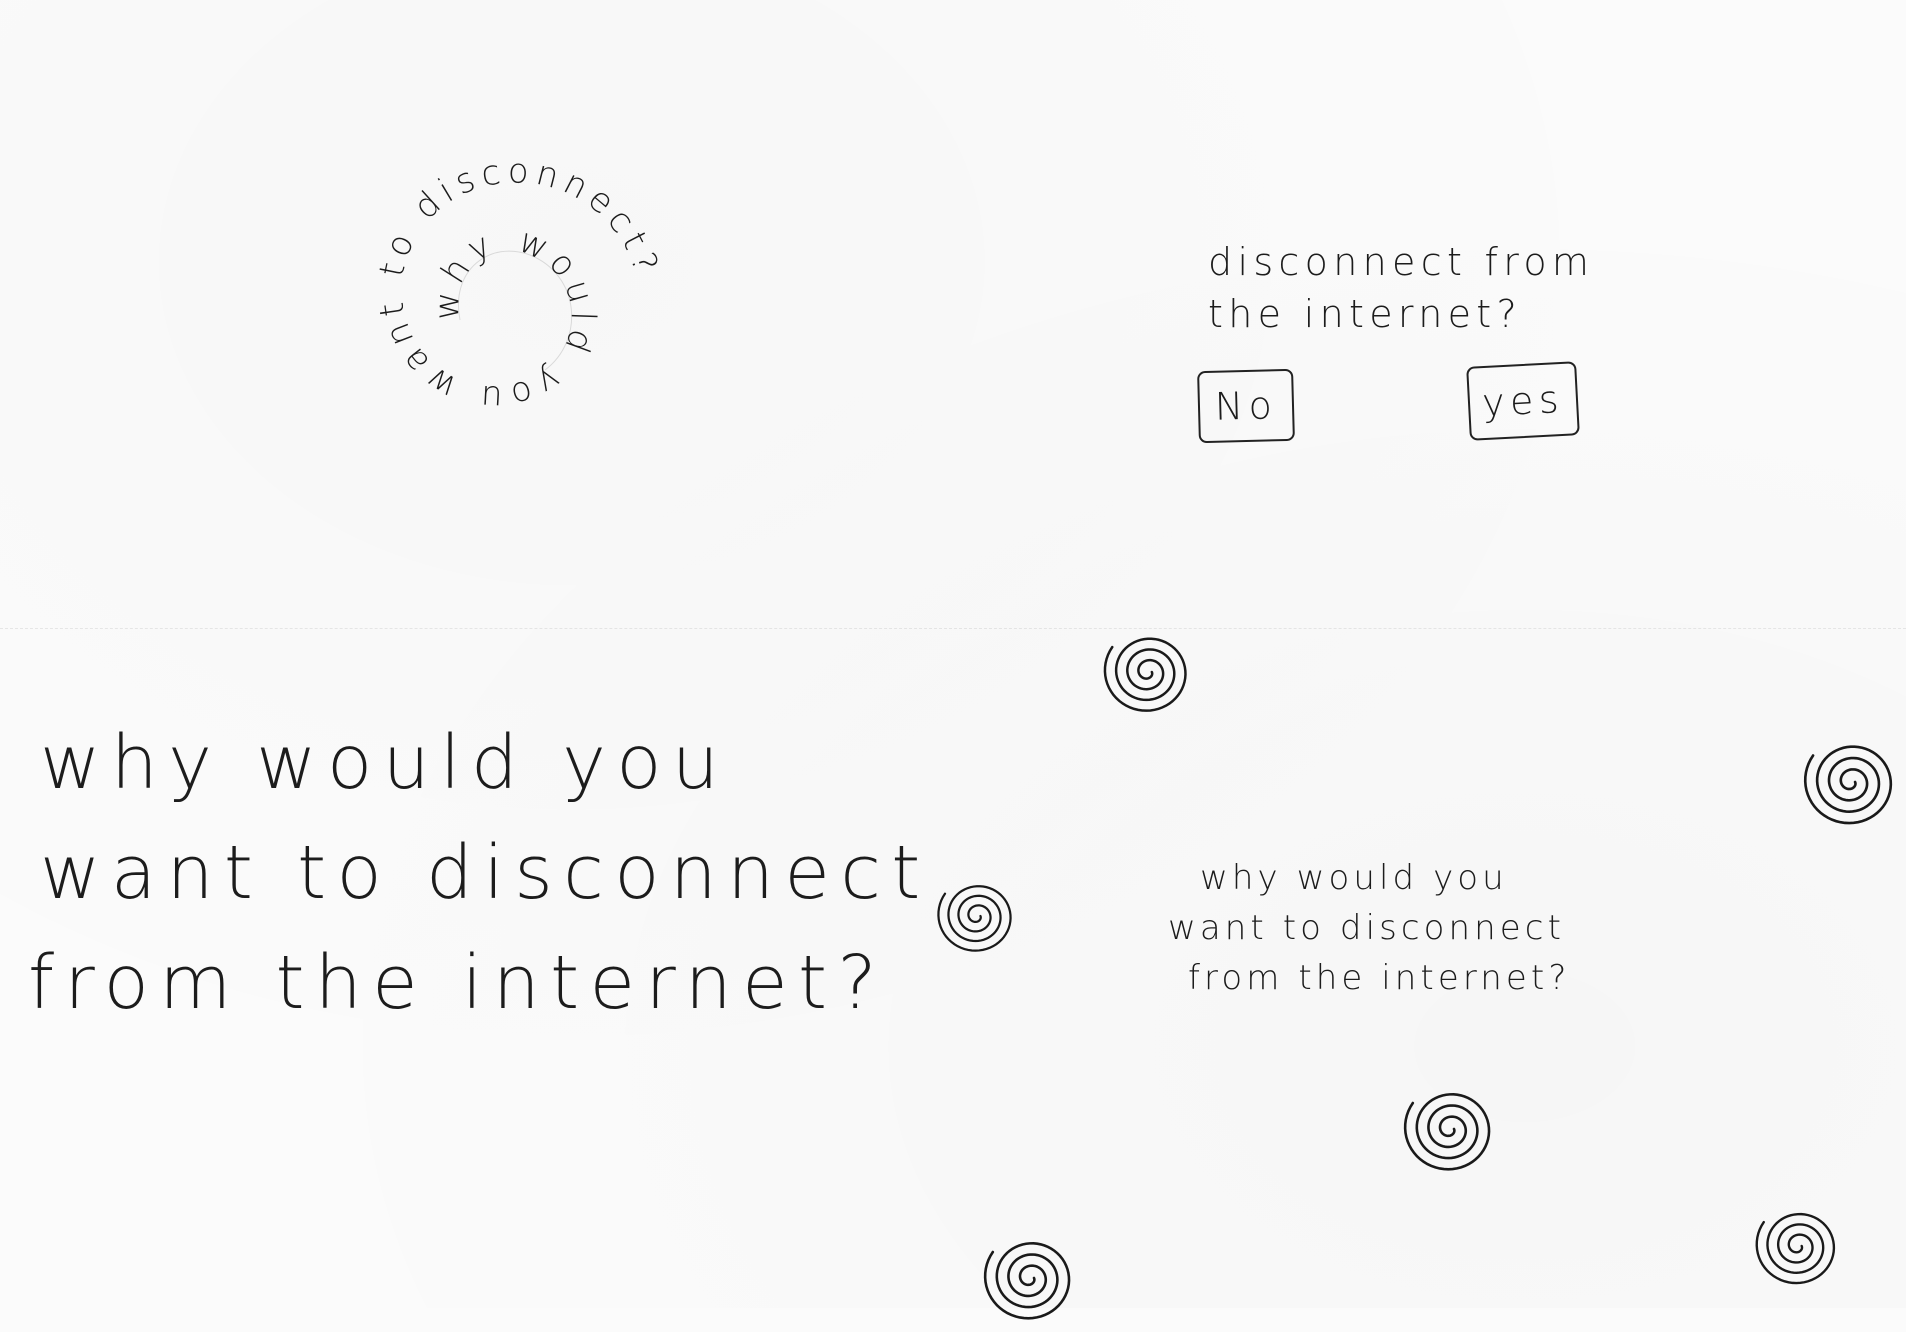  Describe the element at coordinates (1246, 406) in the screenshot. I see `no-button: No` at that location.